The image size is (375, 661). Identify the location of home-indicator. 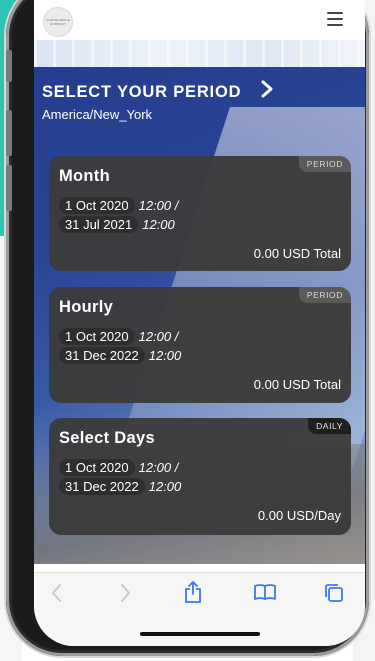
(200, 634).